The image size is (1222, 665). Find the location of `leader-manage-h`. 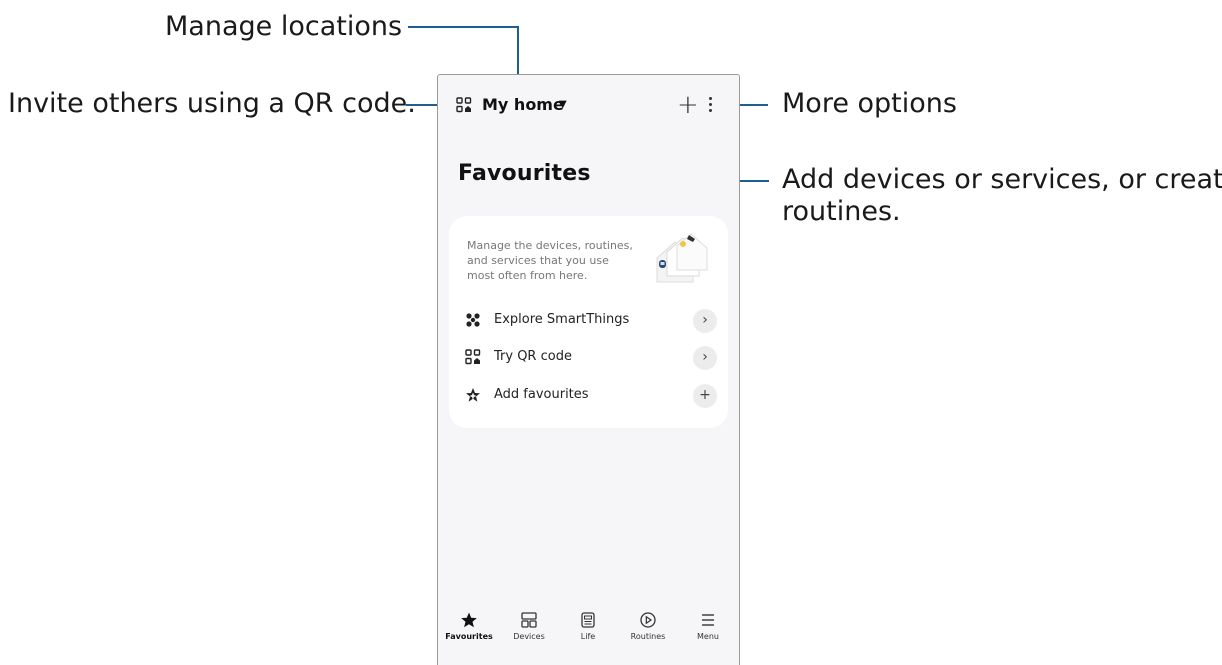

leader-manage-h is located at coordinates (463, 27).